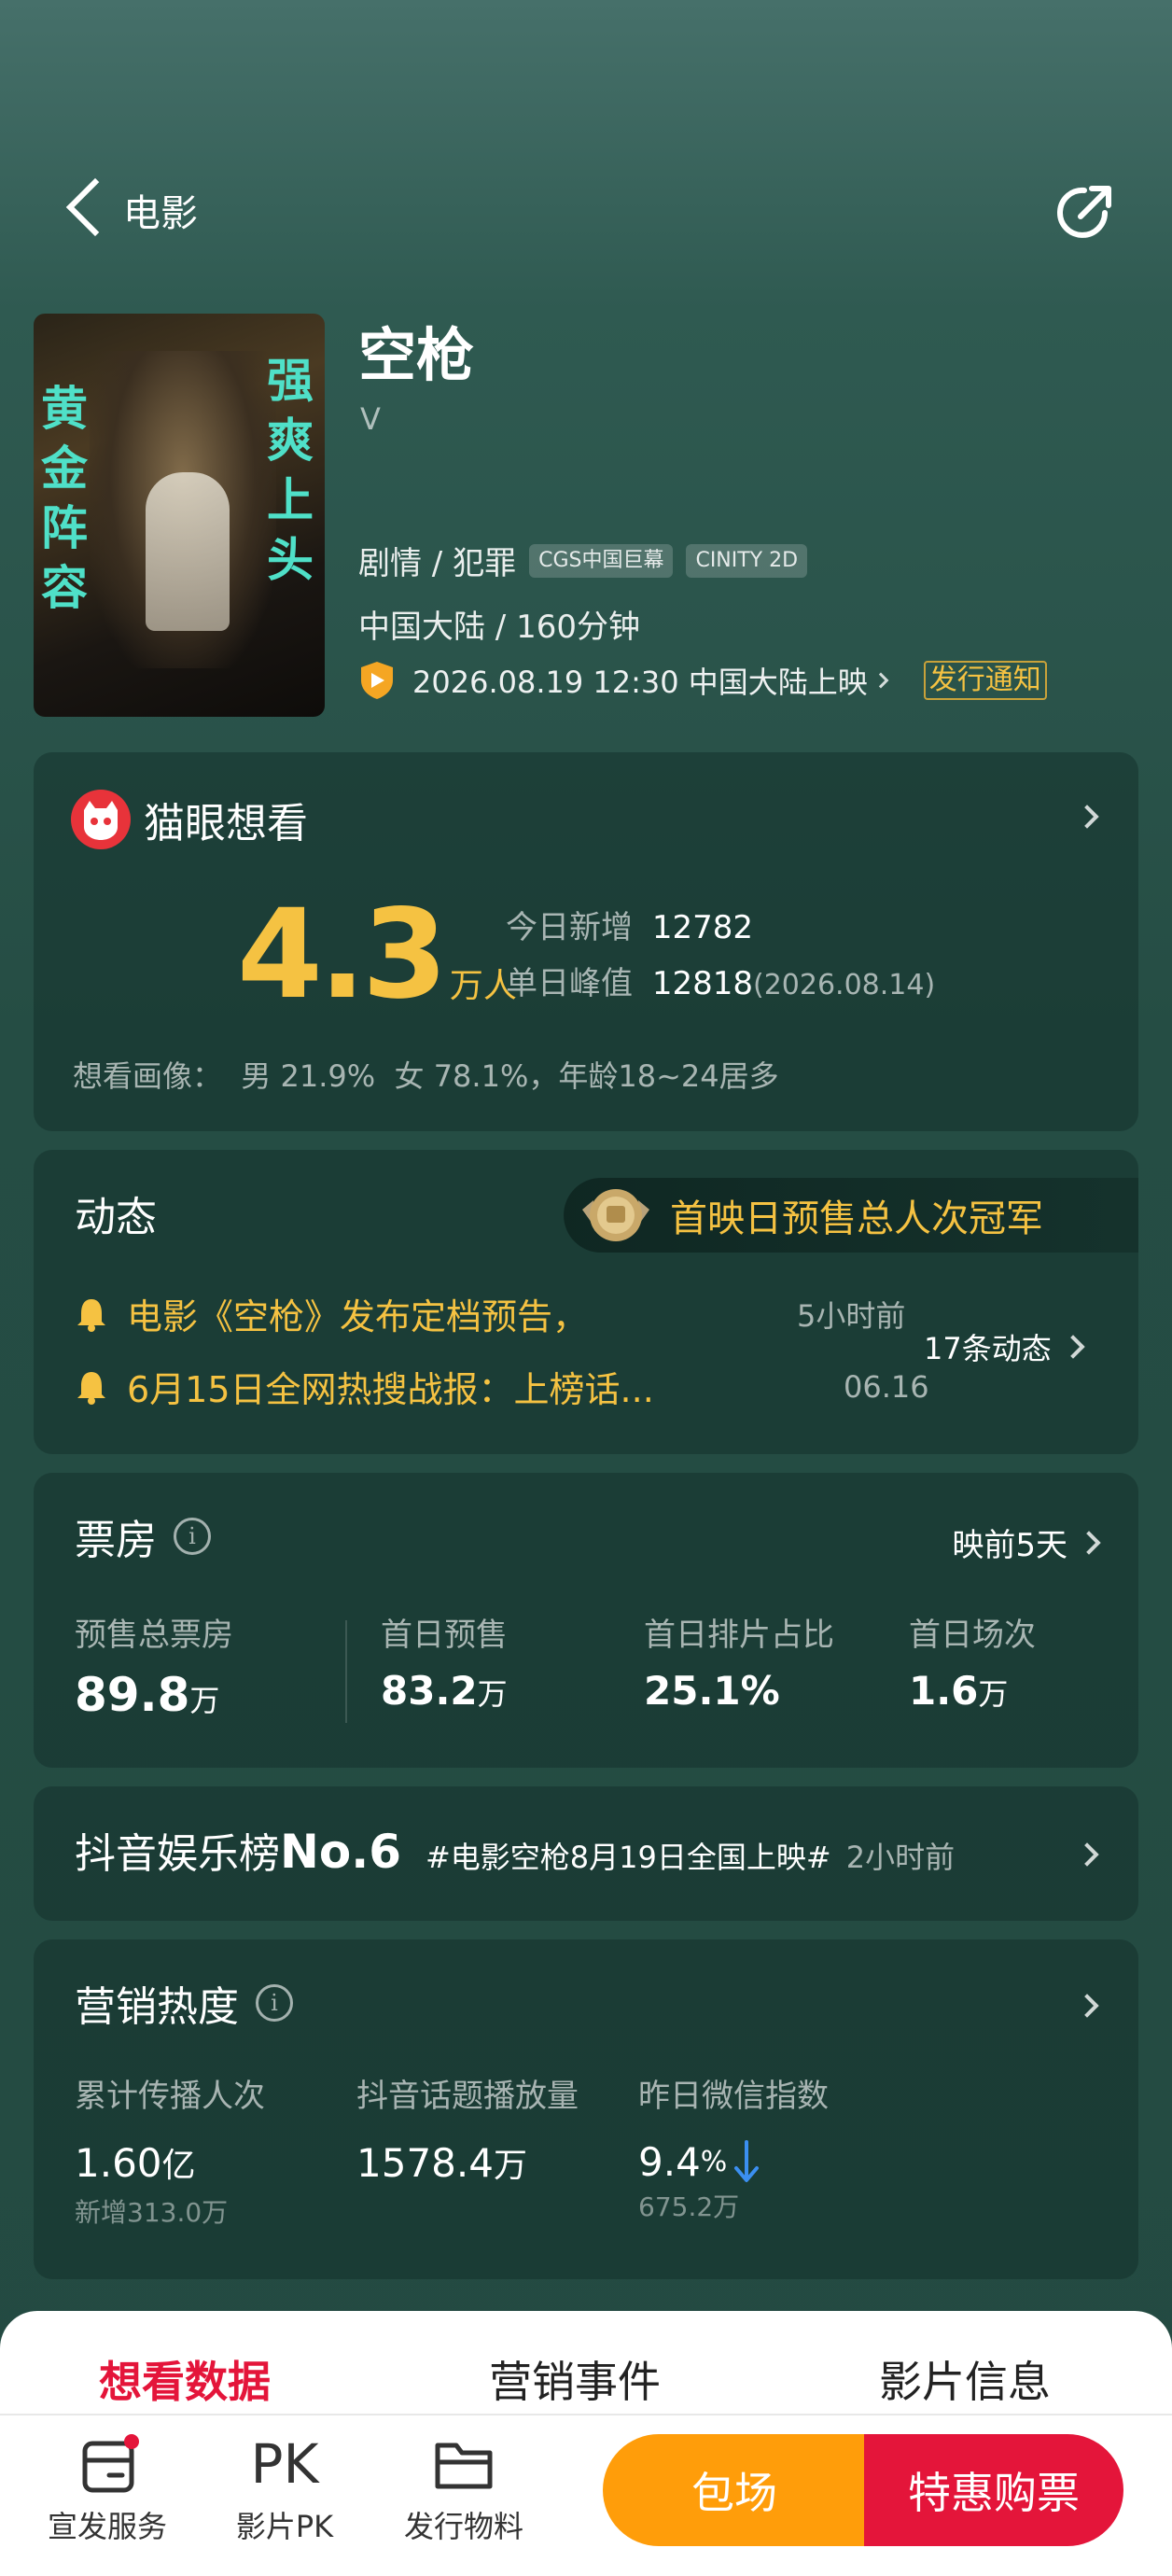 Image resolution: width=1172 pixels, height=2576 pixels. I want to click on tab-marketing-events: 营销事件, so click(575, 2379).